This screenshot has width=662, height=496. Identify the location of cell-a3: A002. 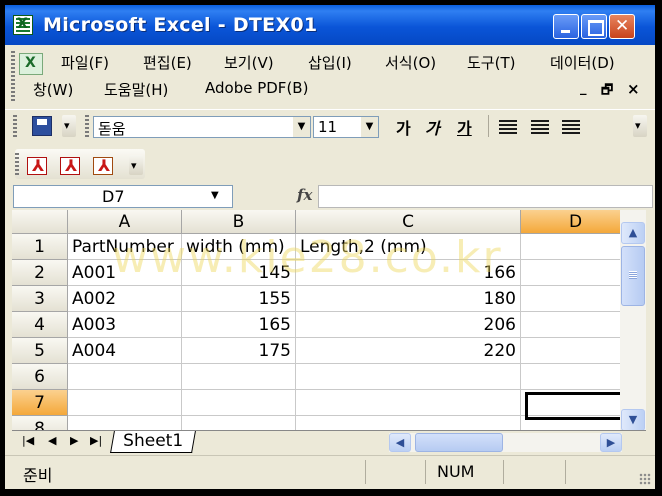
(125, 299).